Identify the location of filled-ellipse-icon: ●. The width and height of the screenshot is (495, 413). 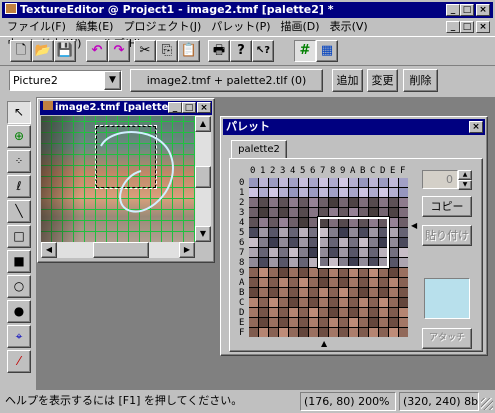
(19, 311).